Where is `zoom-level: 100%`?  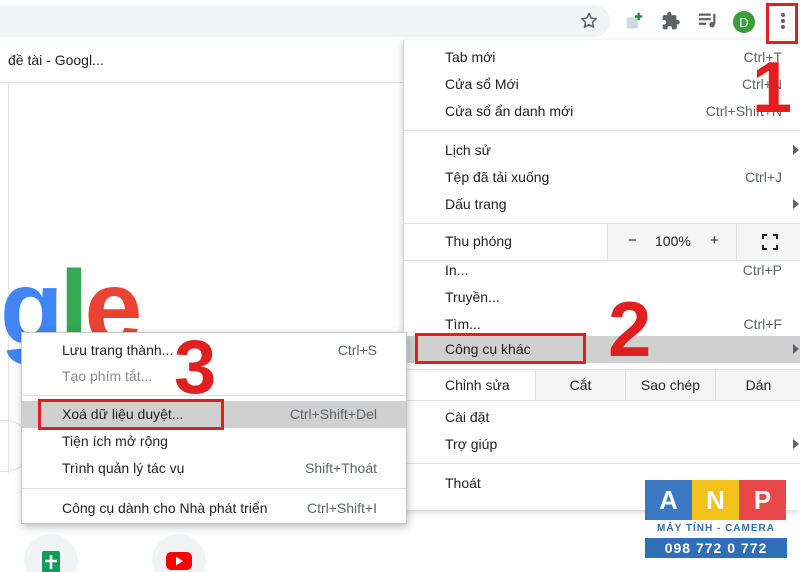 zoom-level: 100% is located at coordinates (673, 241).